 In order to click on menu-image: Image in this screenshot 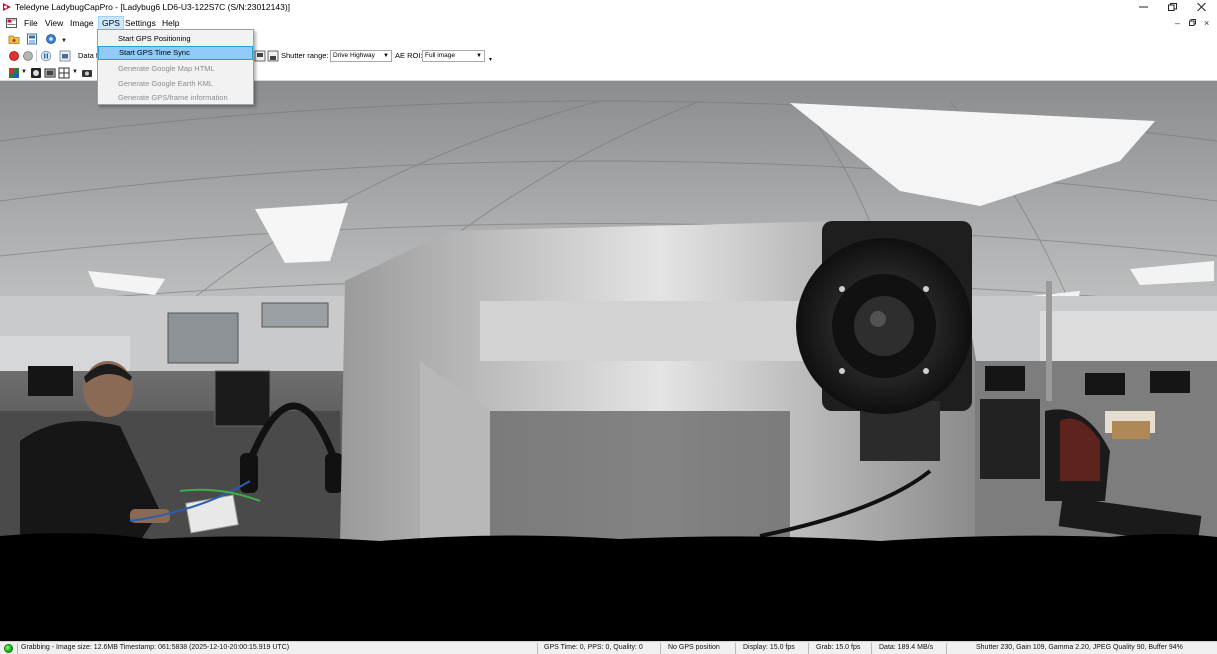, I will do `click(82, 23)`.